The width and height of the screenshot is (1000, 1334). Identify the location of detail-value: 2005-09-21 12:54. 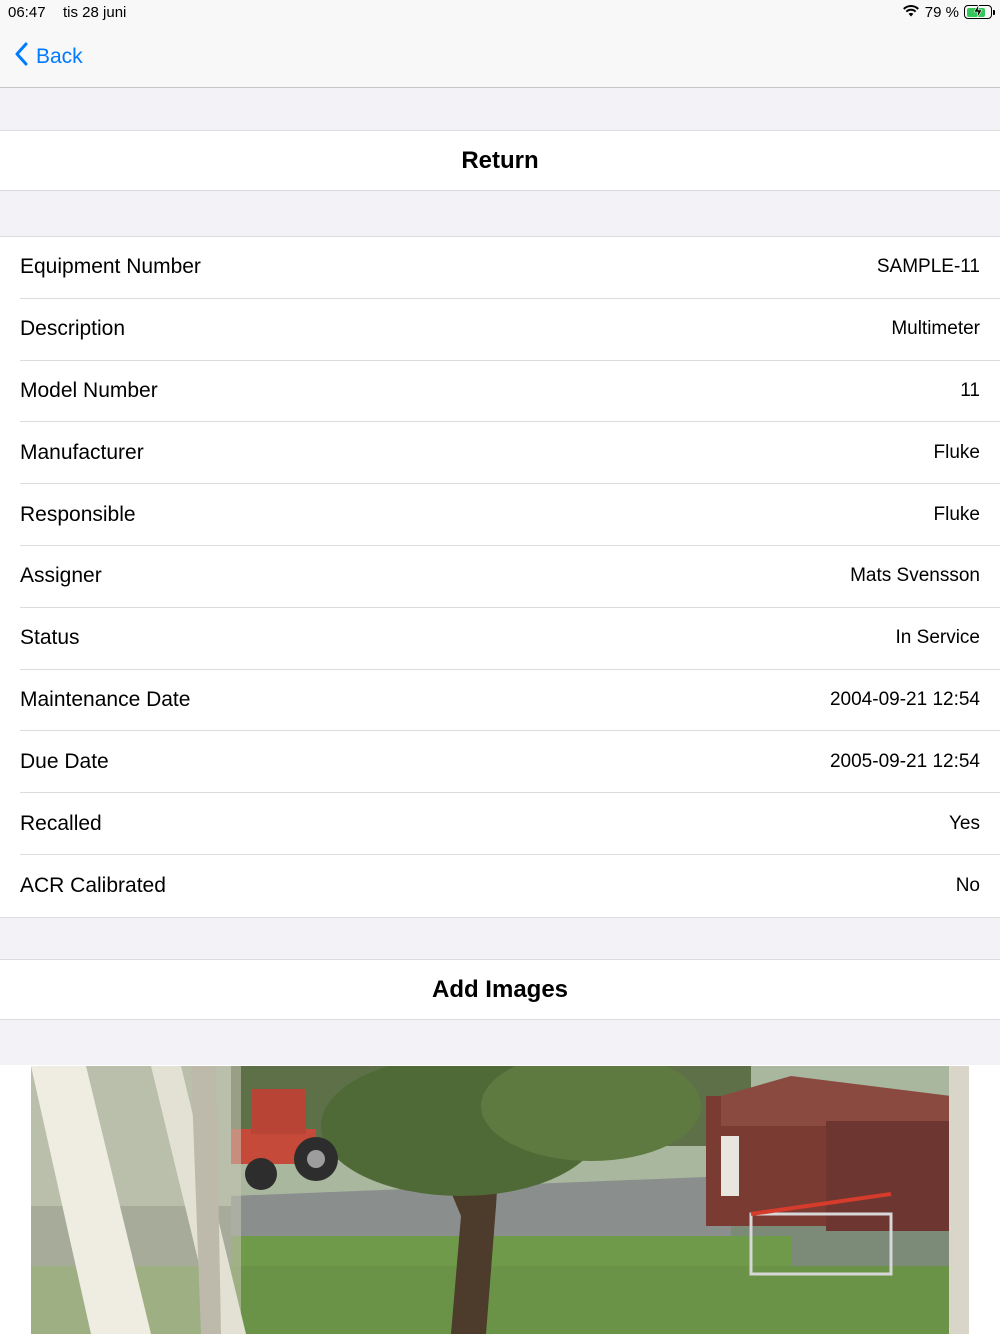
(904, 761).